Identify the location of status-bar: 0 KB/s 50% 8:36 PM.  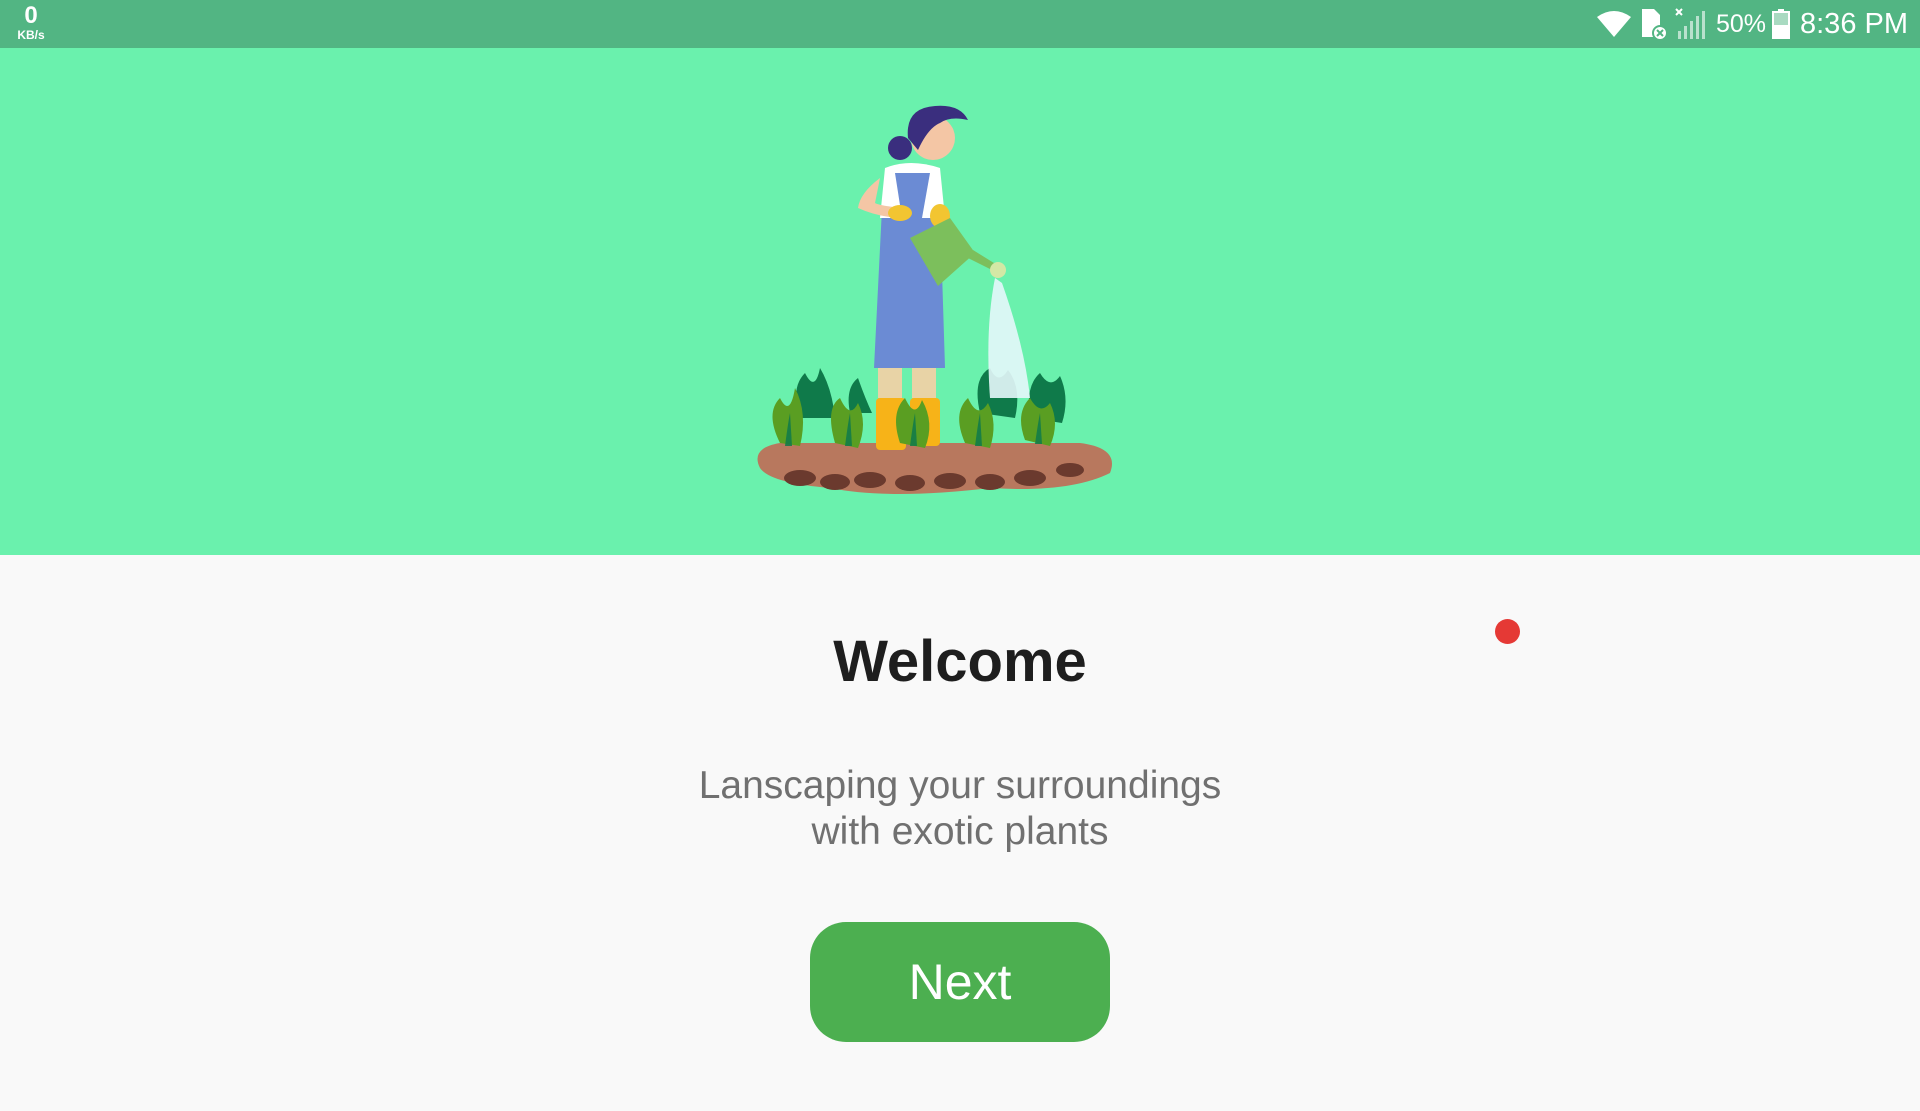
(960, 24).